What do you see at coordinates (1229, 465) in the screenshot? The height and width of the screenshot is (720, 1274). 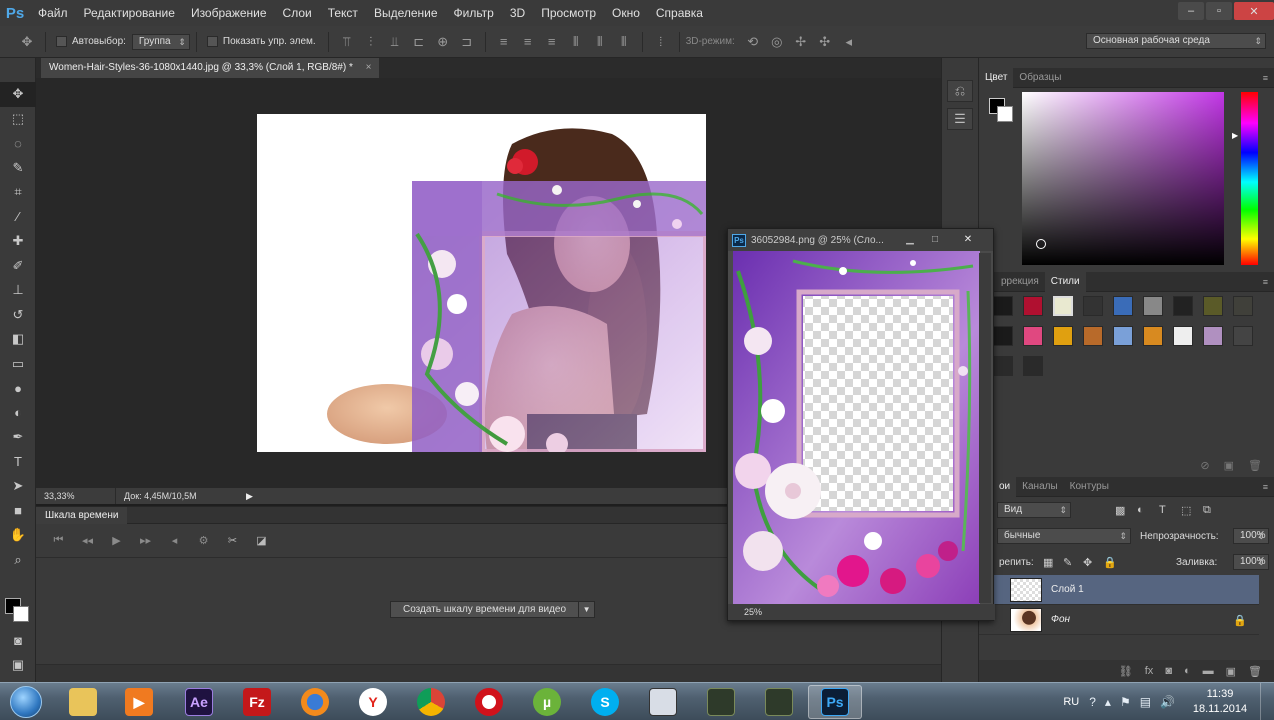 I see `new-style-icon: ▣` at bounding box center [1229, 465].